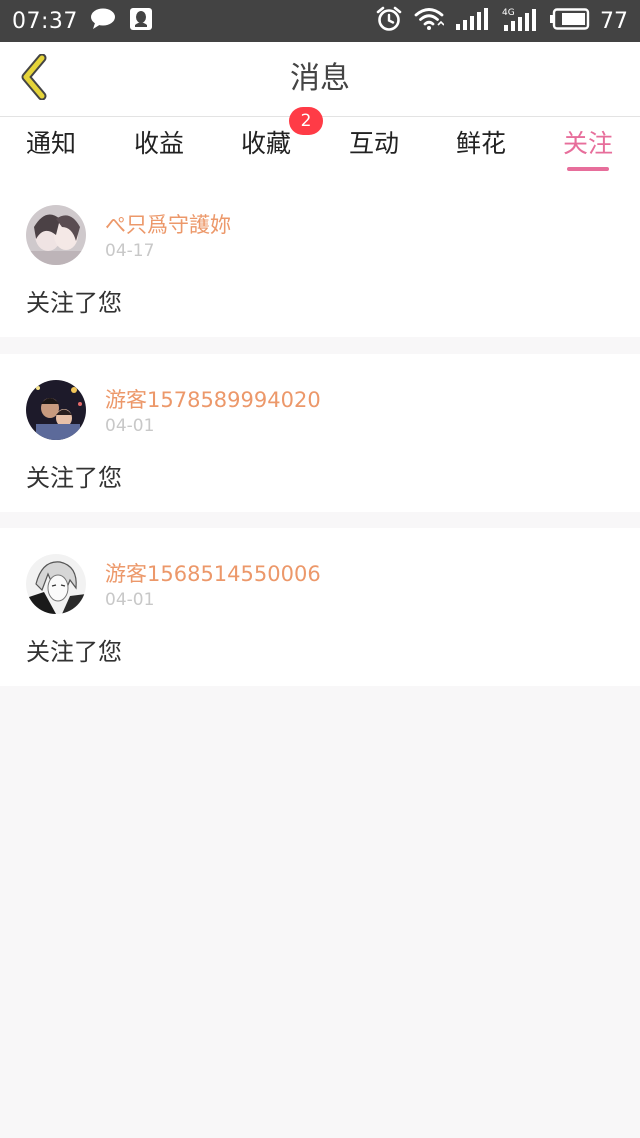 The width and height of the screenshot is (640, 1138). I want to click on username: 游客1568514550006, so click(213, 573).